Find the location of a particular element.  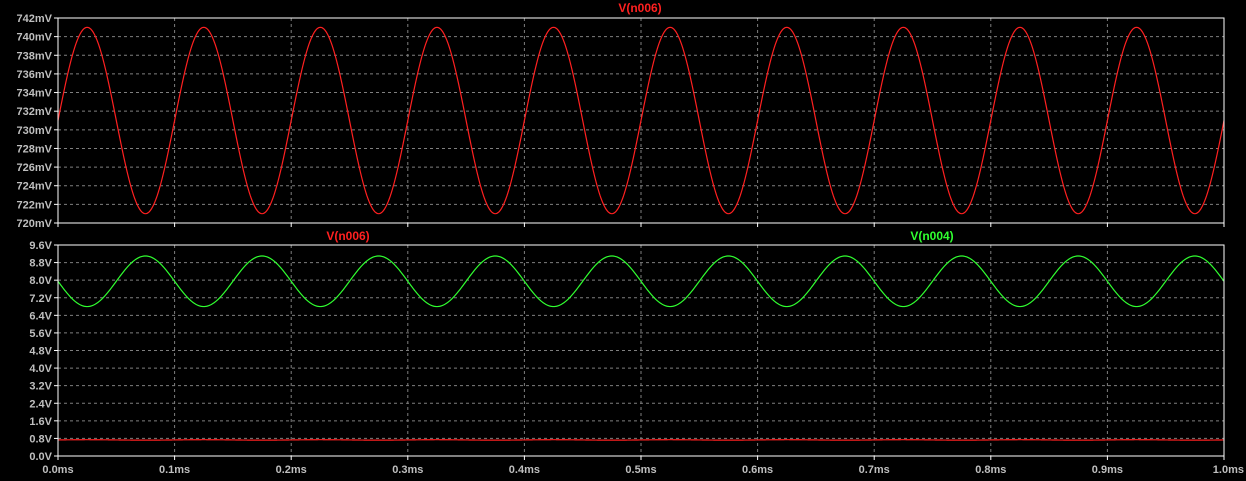

x-tick-label: 0.8ms is located at coordinates (990, 470).